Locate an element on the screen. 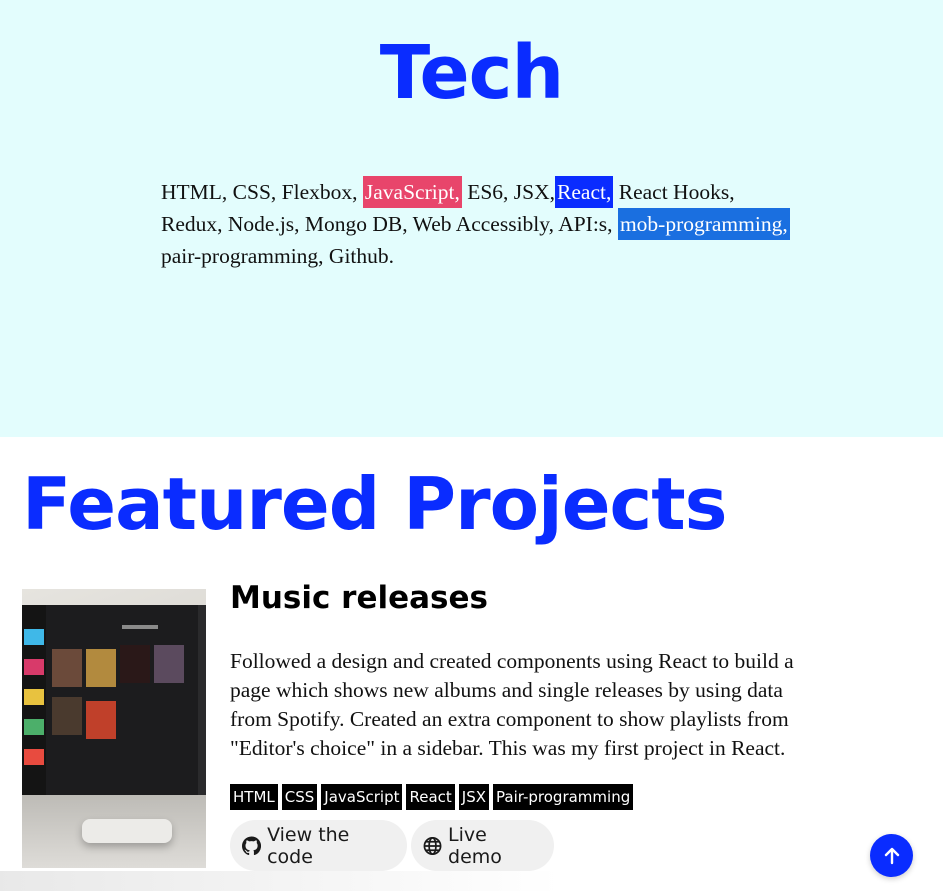 This screenshot has height=891, width=943. tech-highlight-javascript: JavaScript, is located at coordinates (412, 192).